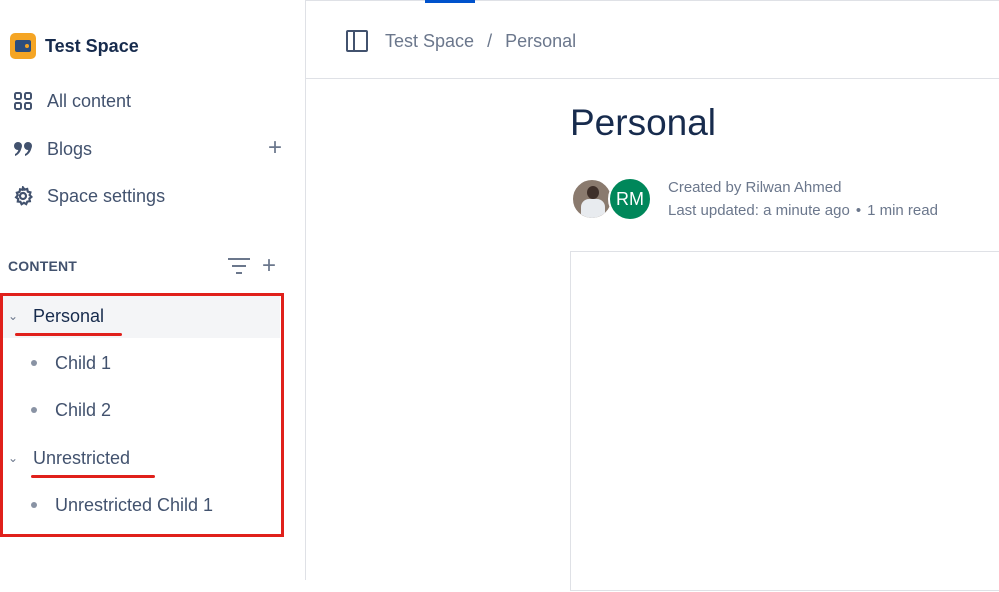 This screenshot has height=592, width=999. What do you see at coordinates (147, 101) in the screenshot?
I see `sidebar-item-all-content: All content` at bounding box center [147, 101].